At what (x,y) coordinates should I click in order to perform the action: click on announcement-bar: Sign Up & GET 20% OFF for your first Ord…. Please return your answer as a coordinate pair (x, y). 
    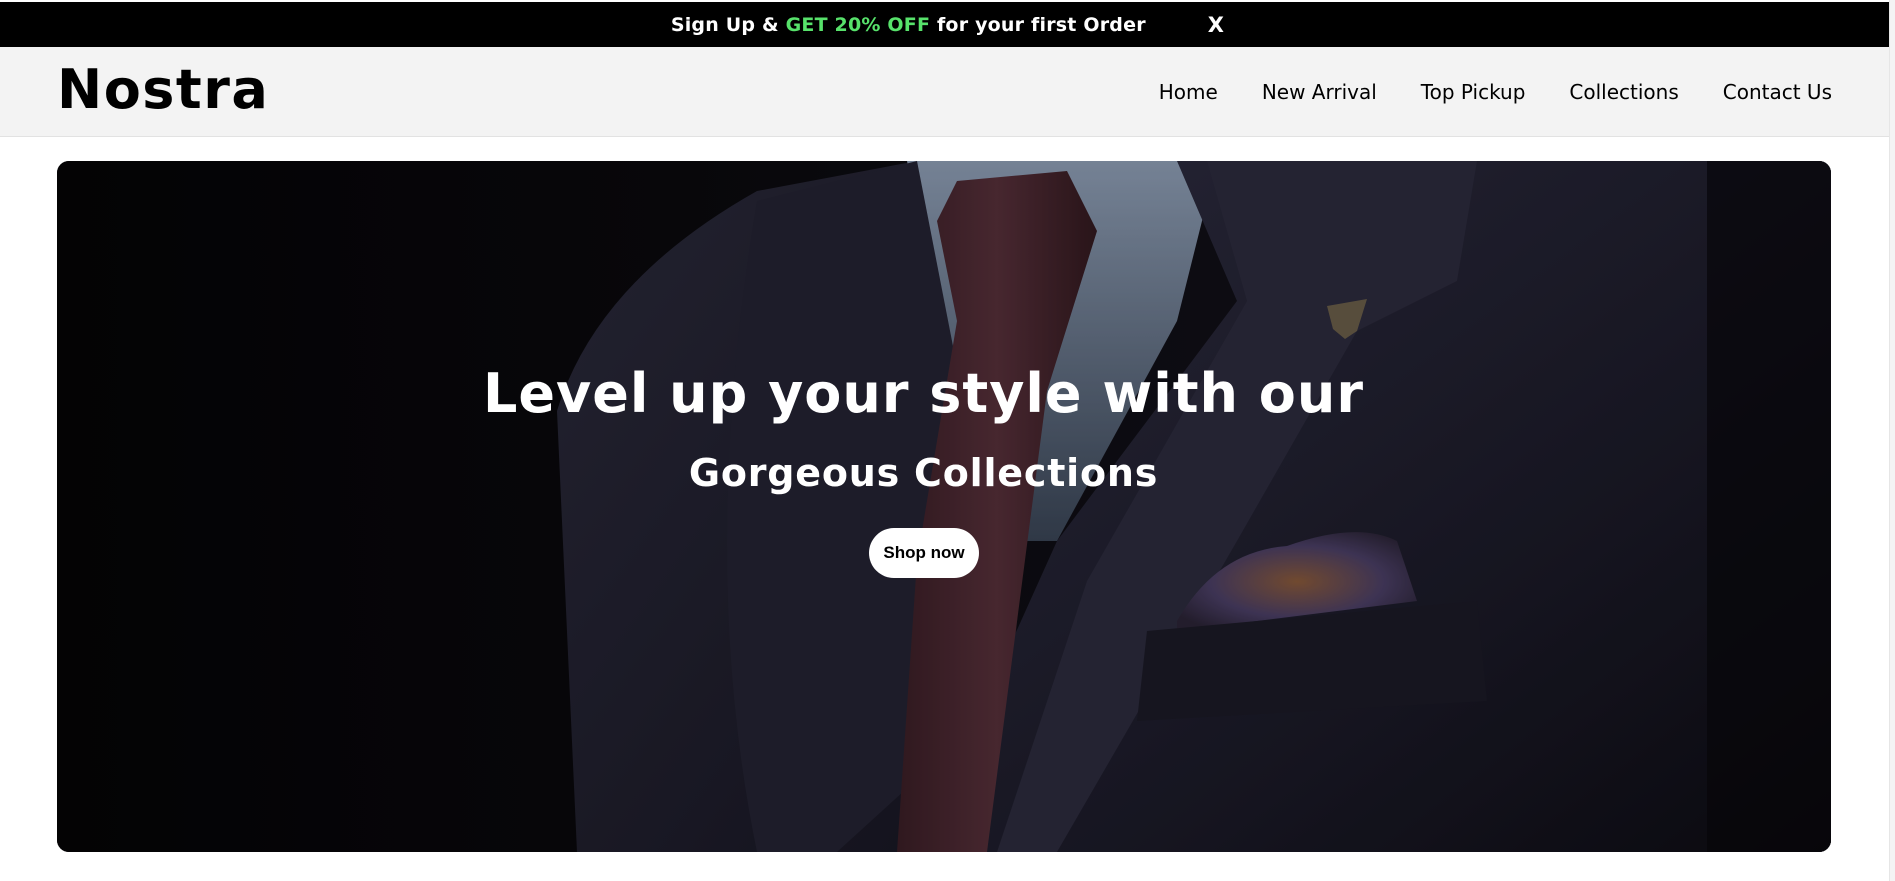
    Looking at the image, I should click on (947, 24).